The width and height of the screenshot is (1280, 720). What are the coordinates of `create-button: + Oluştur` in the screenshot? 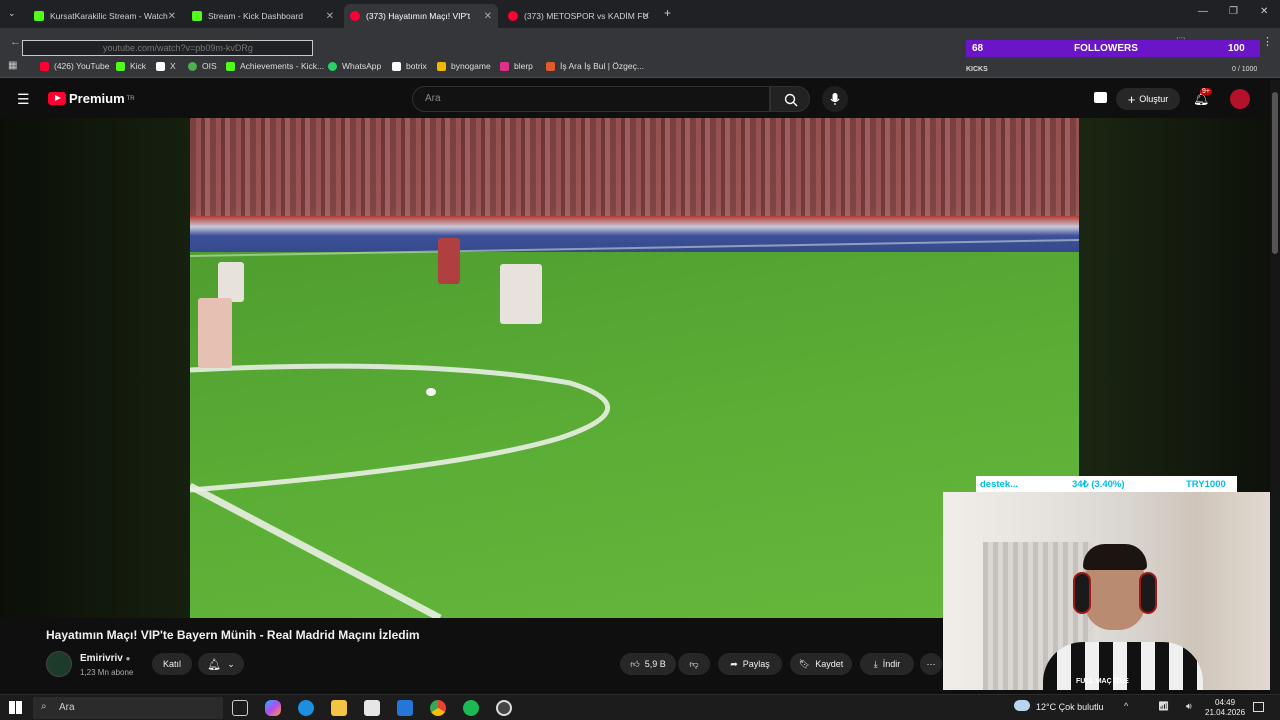 It's located at (1148, 99).